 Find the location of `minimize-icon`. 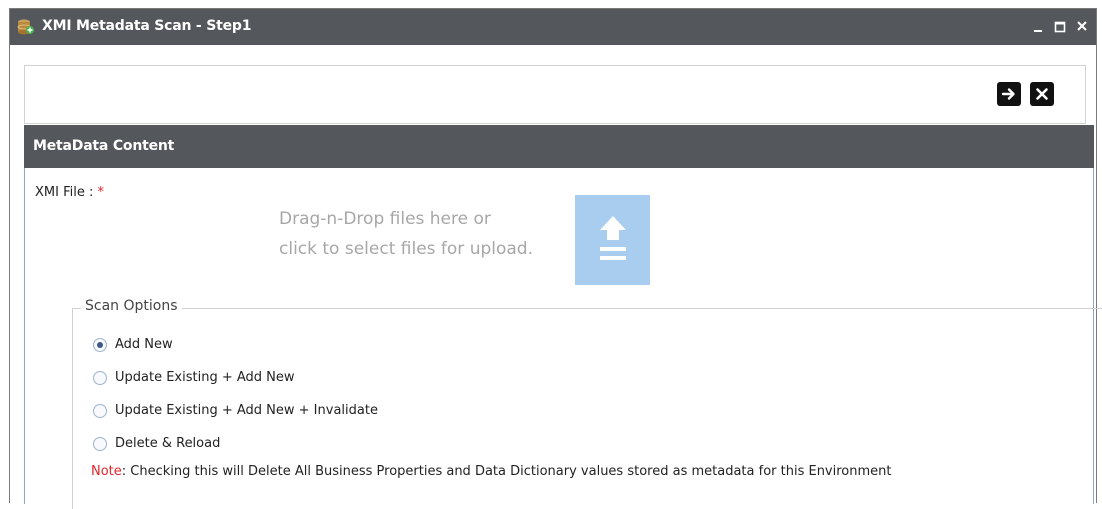

minimize-icon is located at coordinates (1038, 31).